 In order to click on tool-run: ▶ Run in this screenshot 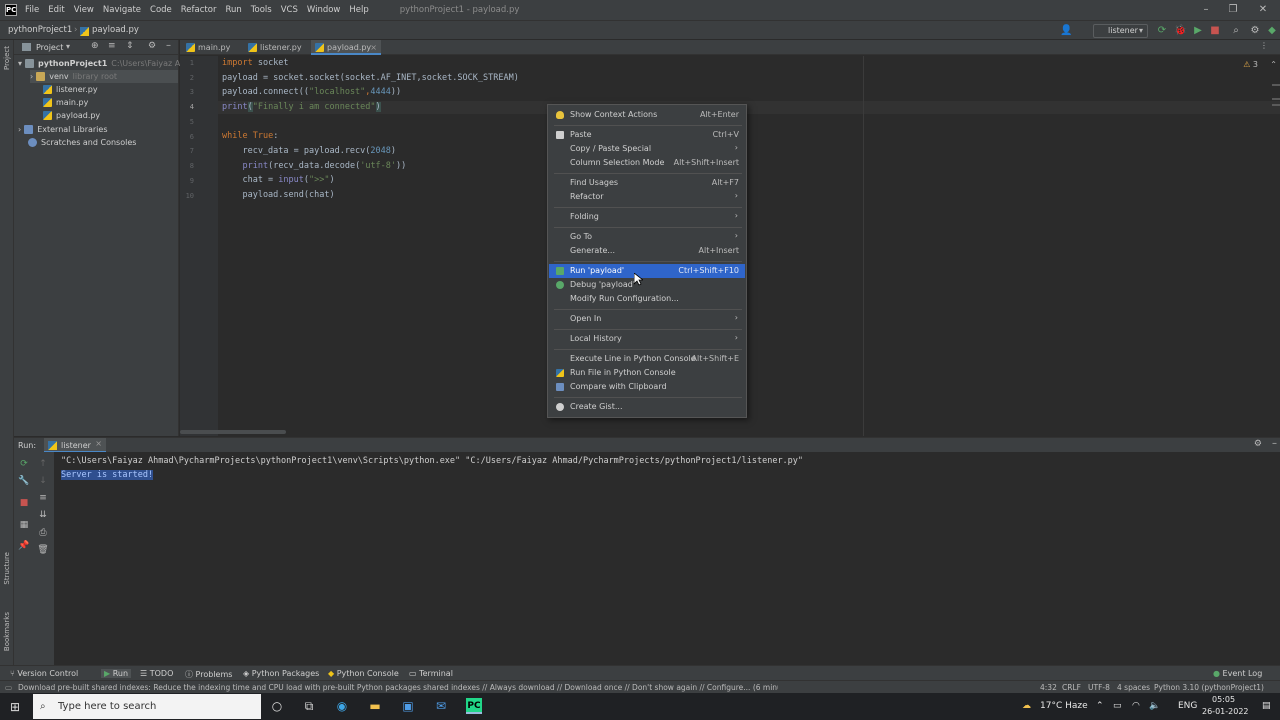, I will do `click(116, 673)`.